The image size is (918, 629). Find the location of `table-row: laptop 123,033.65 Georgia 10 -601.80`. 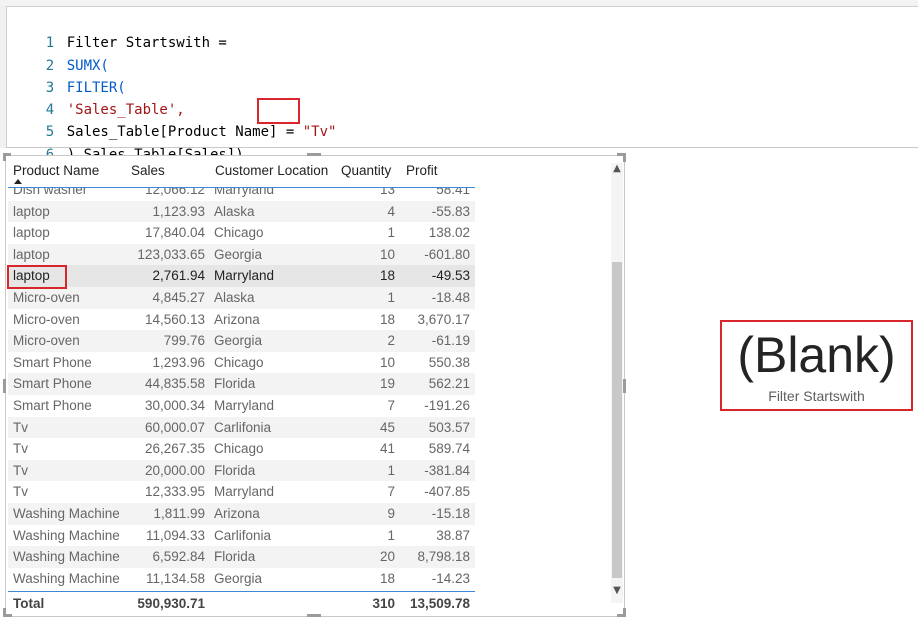

table-row: laptop 123,033.65 Georgia 10 -601.80 is located at coordinates (241, 254).